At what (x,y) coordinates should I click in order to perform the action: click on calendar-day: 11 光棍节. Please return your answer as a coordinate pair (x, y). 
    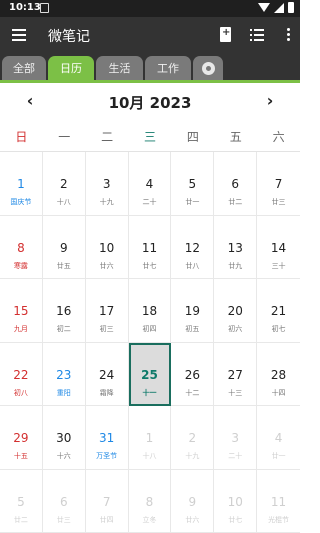
    Looking at the image, I should click on (278, 501).